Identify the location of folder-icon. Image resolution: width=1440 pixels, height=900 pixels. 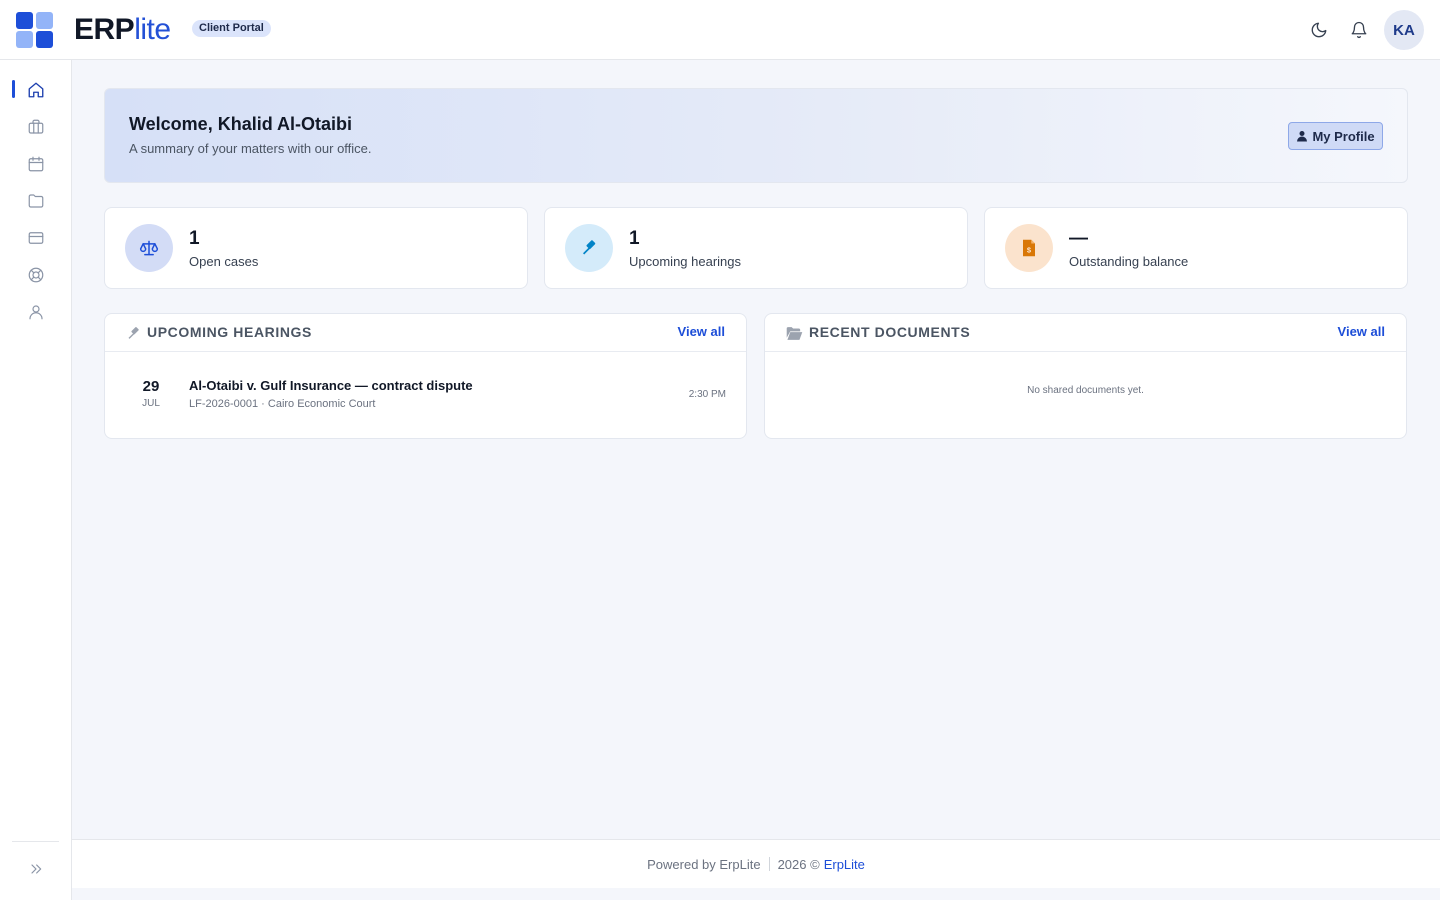
(36, 201).